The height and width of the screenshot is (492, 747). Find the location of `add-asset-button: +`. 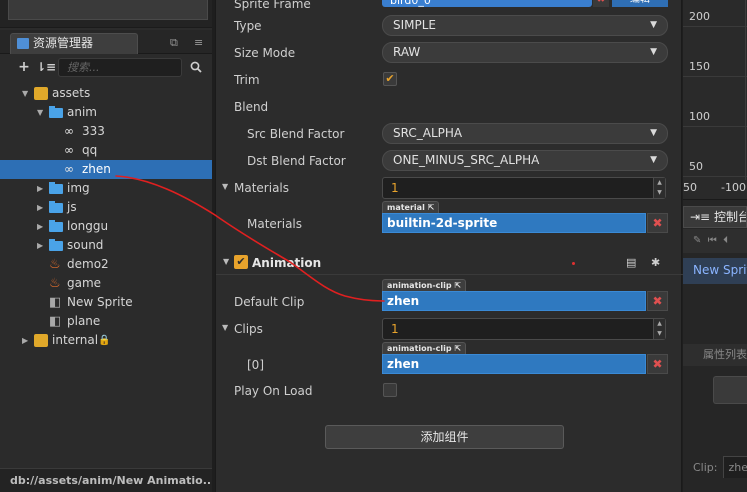

add-asset-button: + is located at coordinates (24, 67).